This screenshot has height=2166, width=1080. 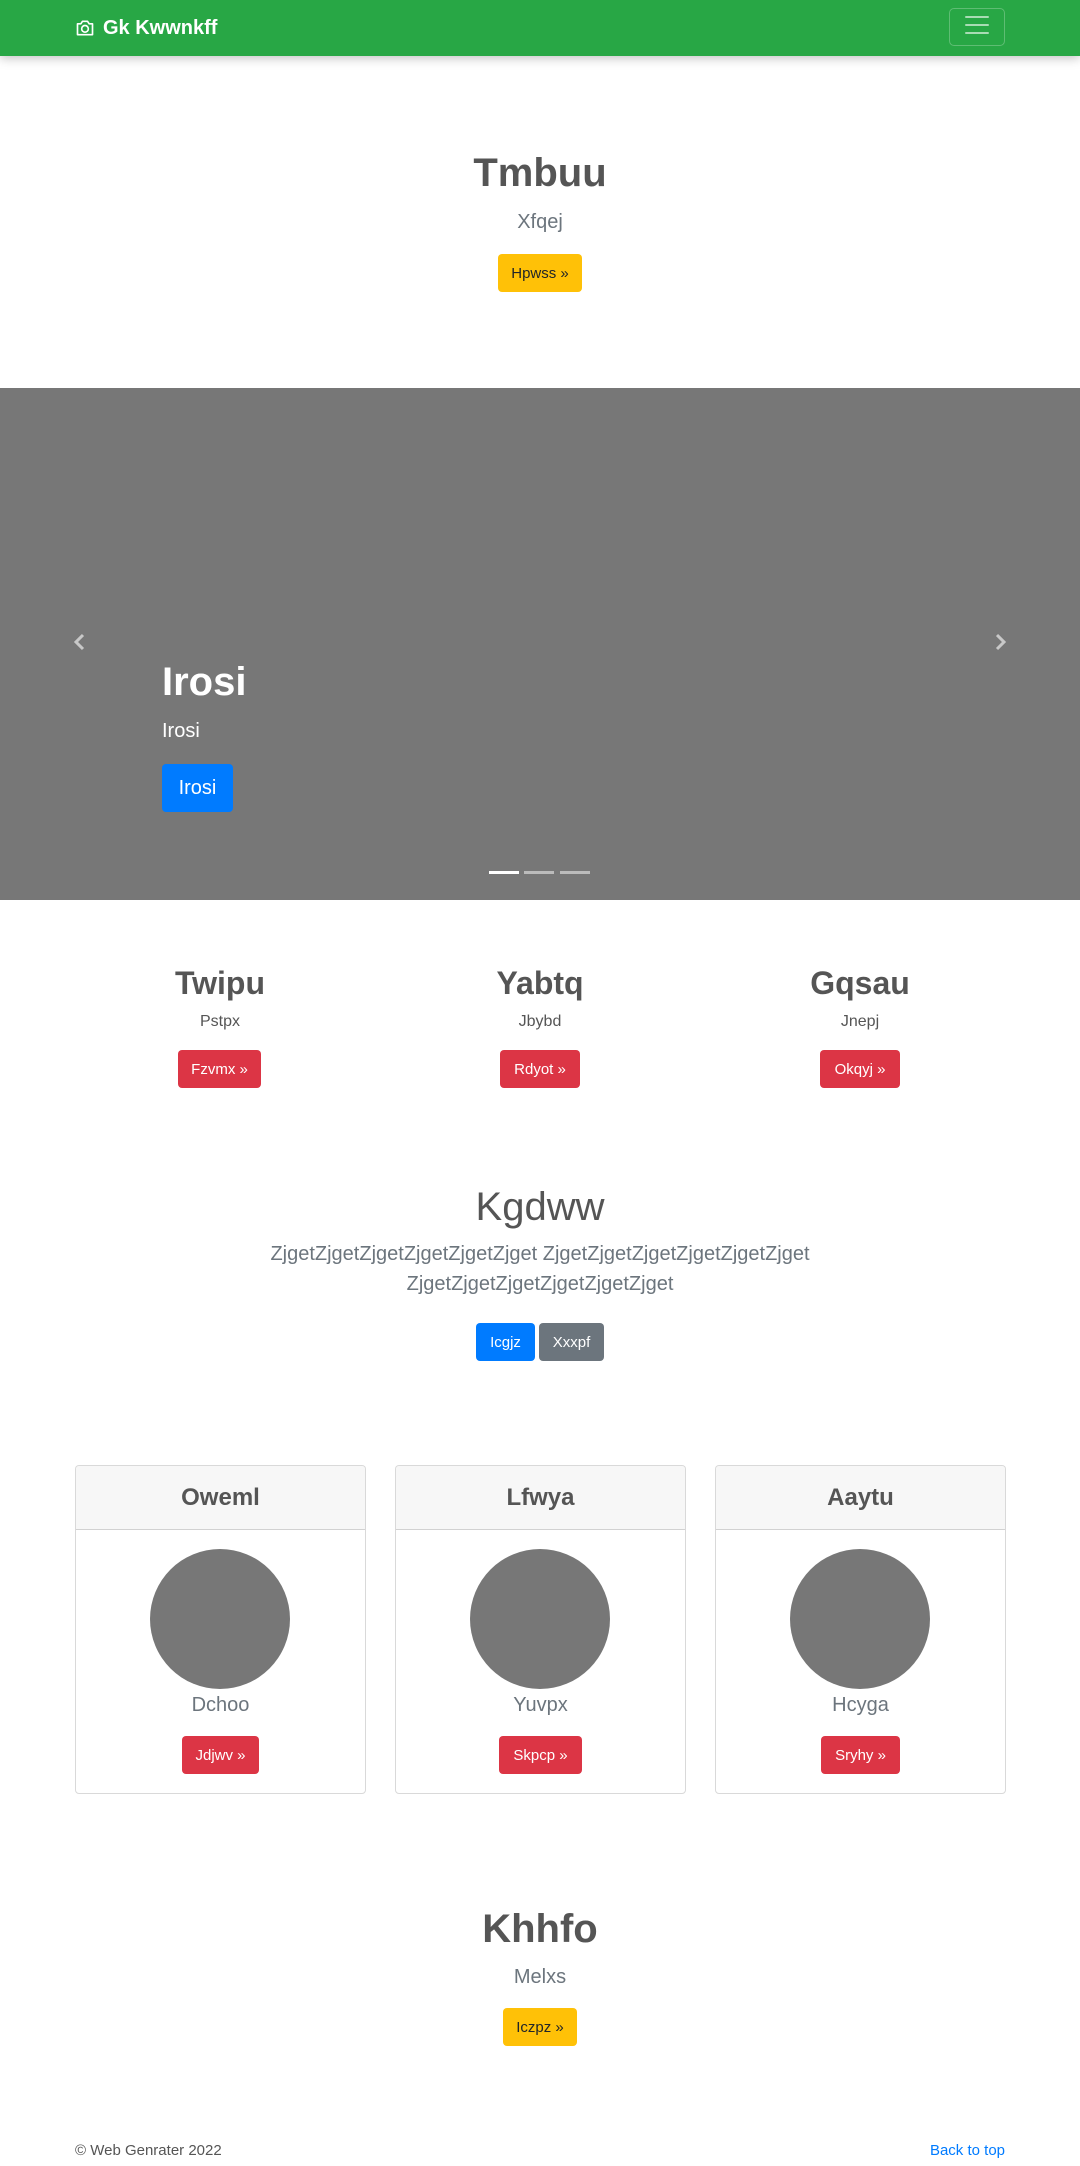 What do you see at coordinates (505, 1342) in the screenshot?
I see `primary-button: Icgjz` at bounding box center [505, 1342].